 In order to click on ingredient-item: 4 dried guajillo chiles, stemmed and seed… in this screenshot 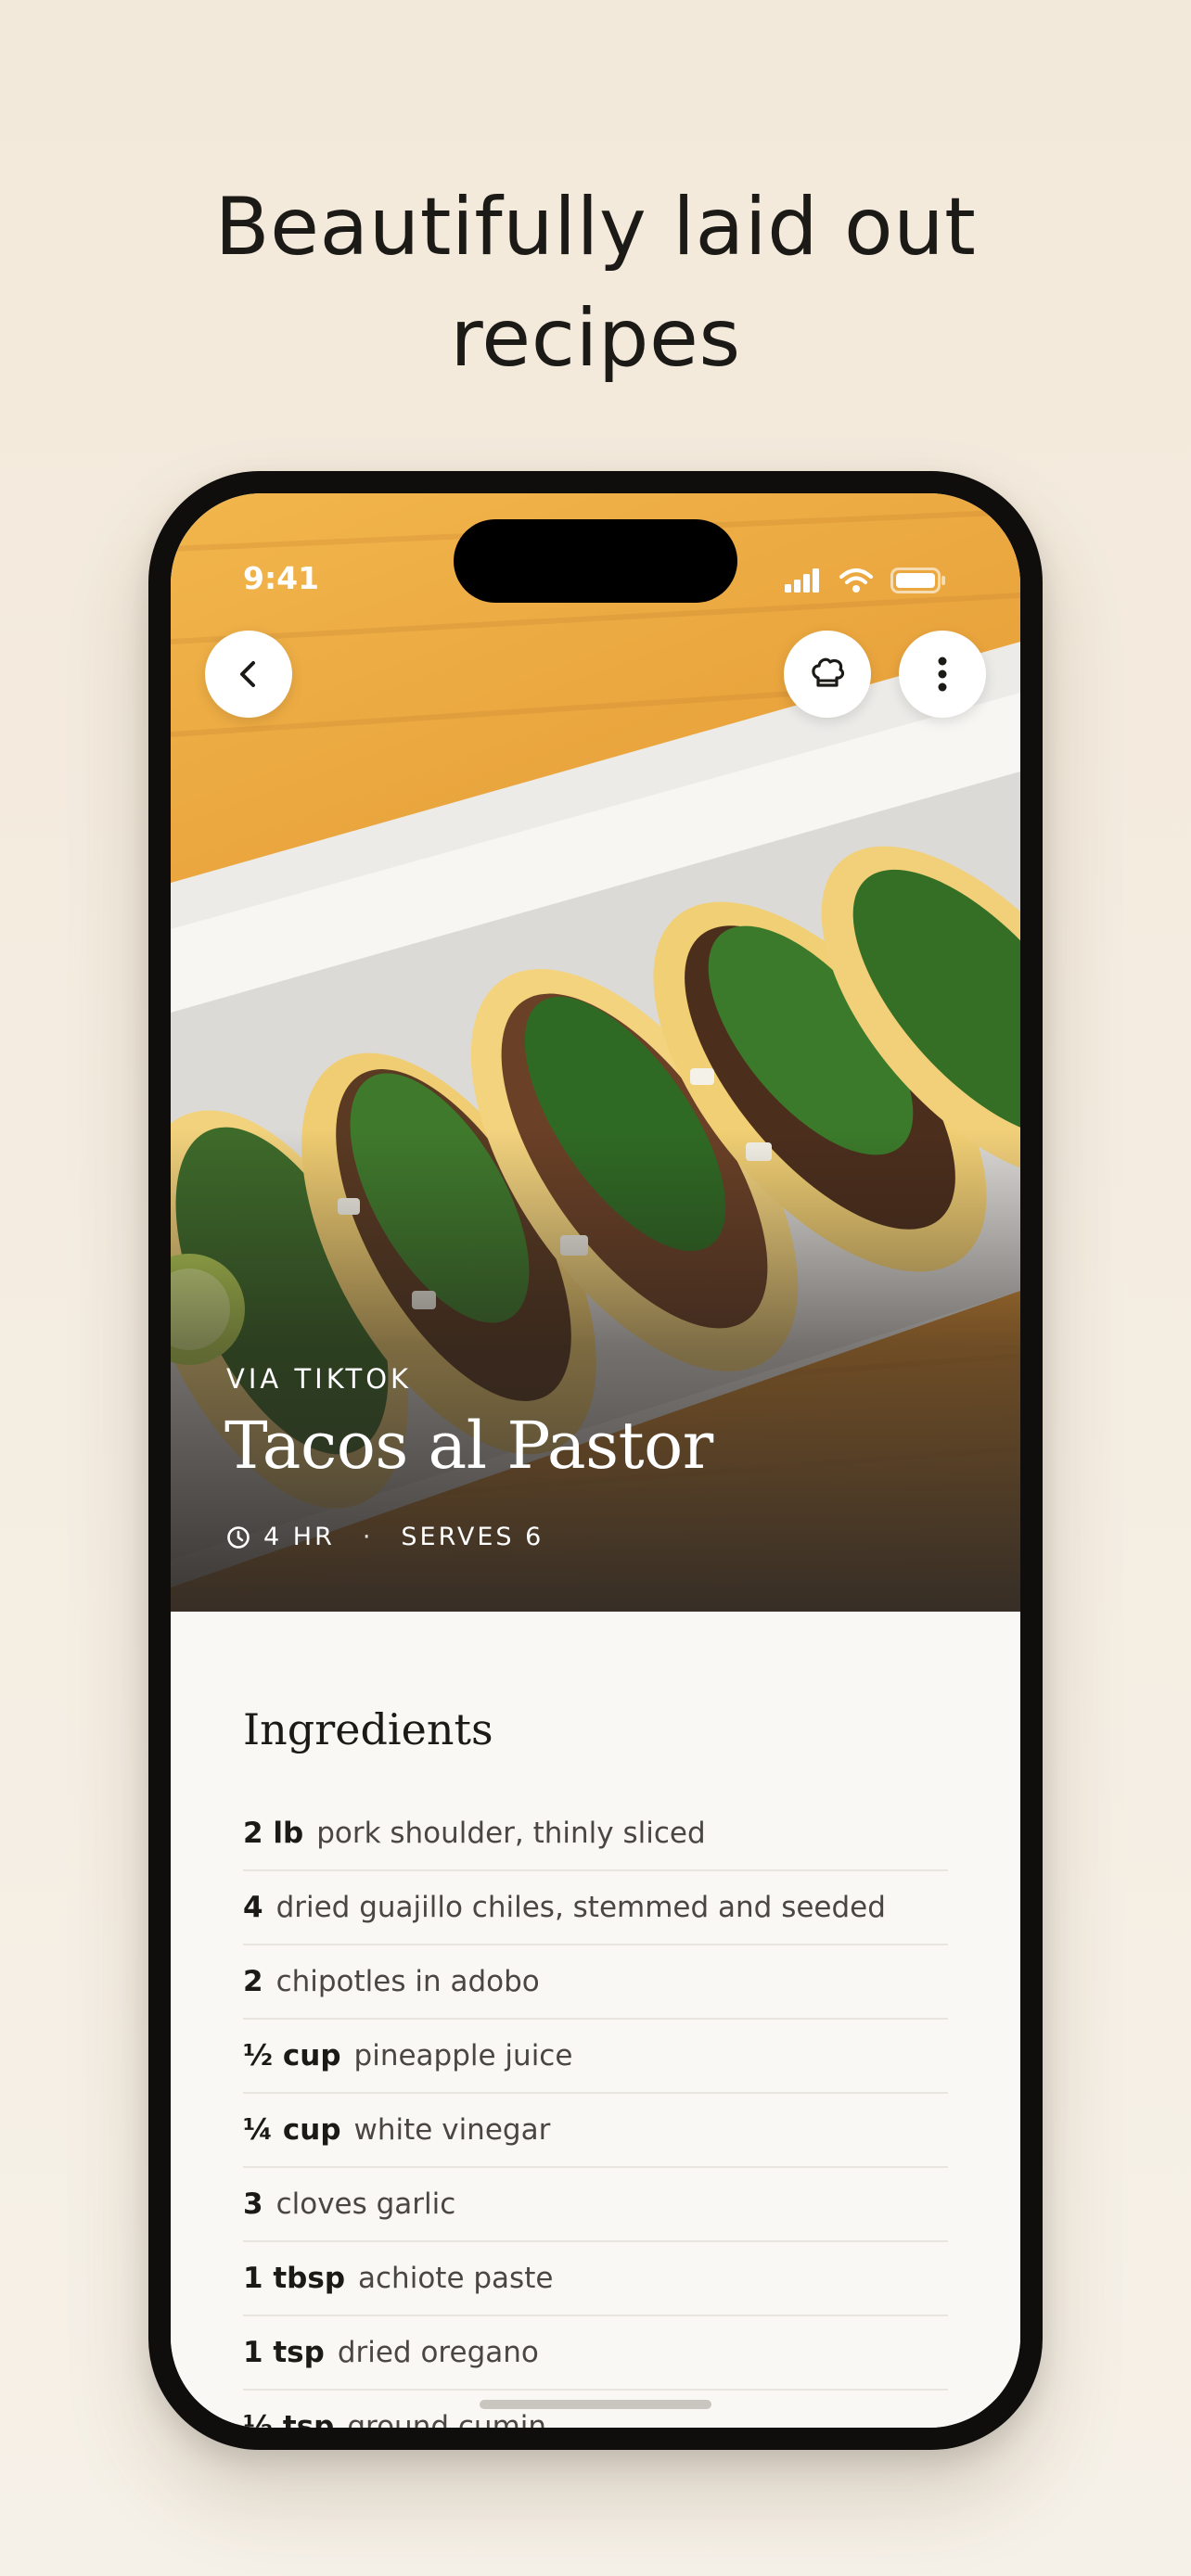, I will do `click(595, 1908)`.